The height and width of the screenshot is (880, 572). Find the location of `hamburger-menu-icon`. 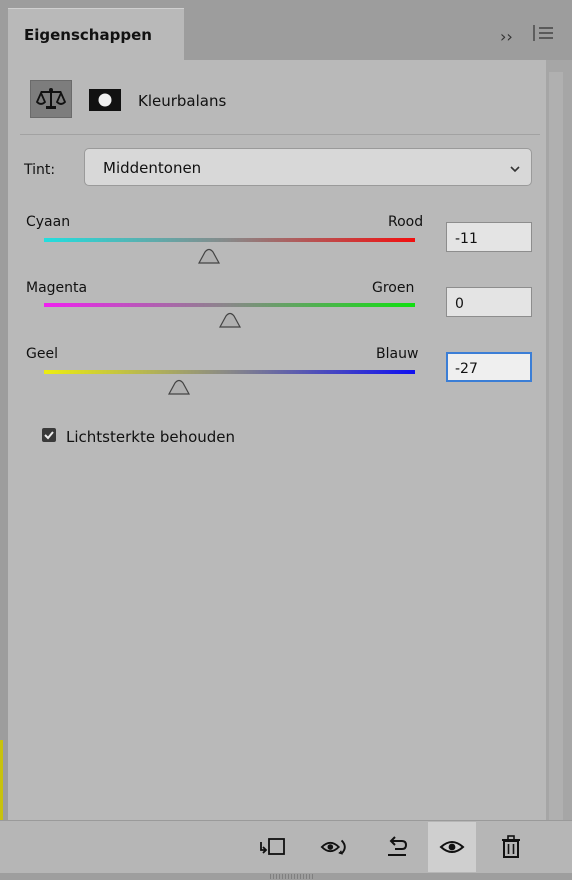

hamburger-menu-icon is located at coordinates (543, 35).